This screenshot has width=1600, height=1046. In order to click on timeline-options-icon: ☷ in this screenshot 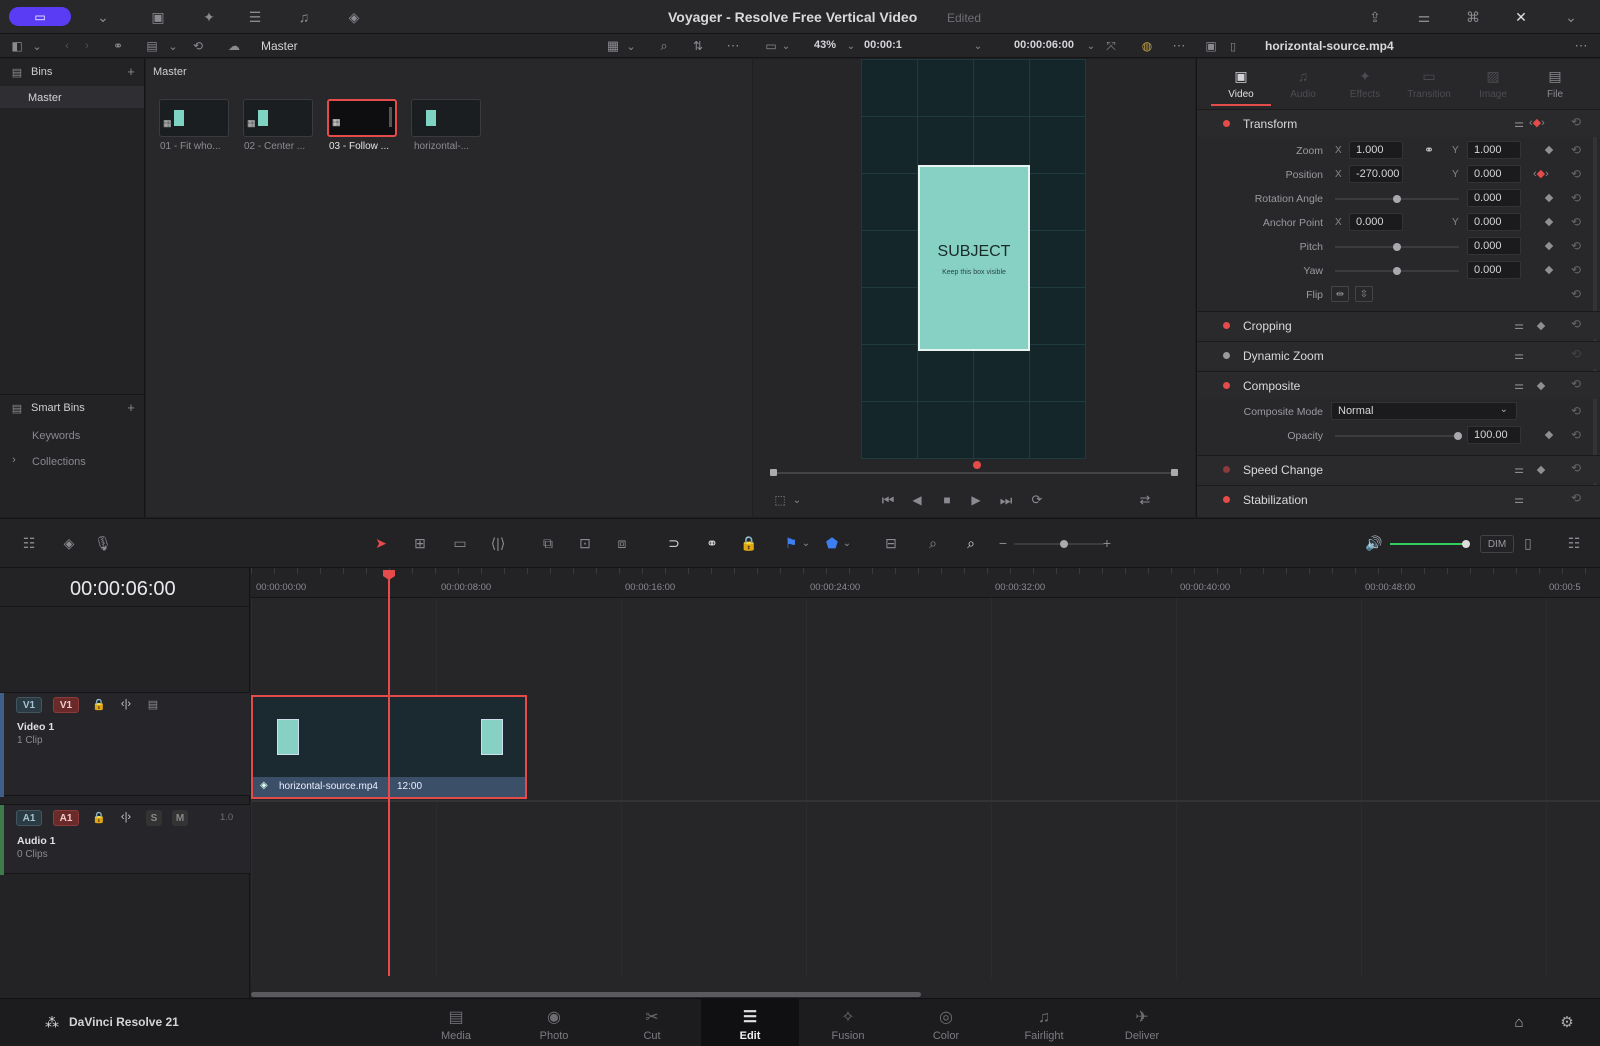, I will do `click(1574, 543)`.